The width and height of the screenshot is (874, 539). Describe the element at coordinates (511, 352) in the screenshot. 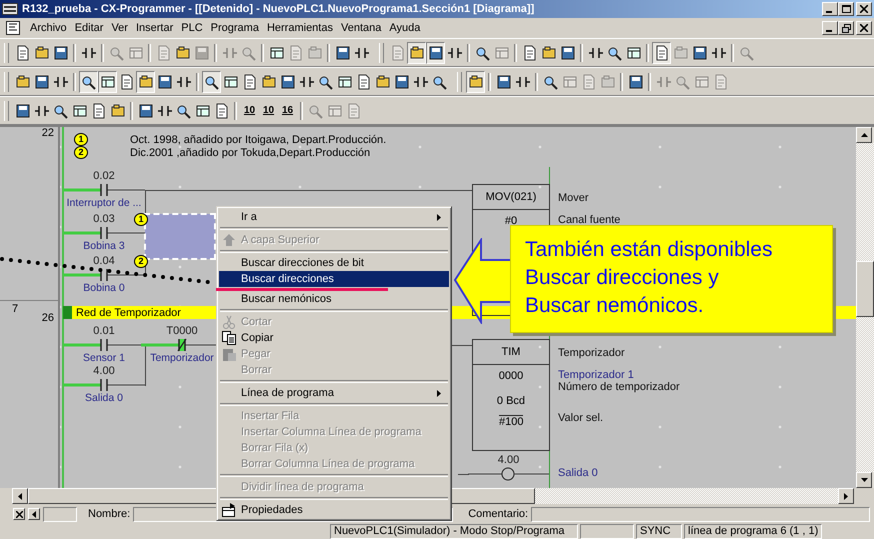

I see `instruction-mnemonic: TIM` at that location.